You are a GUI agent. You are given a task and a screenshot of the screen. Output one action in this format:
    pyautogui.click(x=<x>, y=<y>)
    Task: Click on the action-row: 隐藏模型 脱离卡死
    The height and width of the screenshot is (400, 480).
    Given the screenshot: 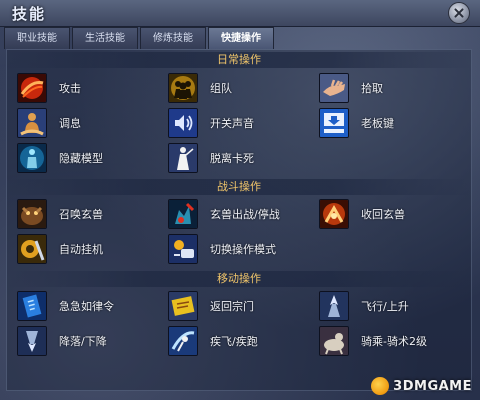 What is the action you would take?
    pyautogui.click(x=239, y=159)
    